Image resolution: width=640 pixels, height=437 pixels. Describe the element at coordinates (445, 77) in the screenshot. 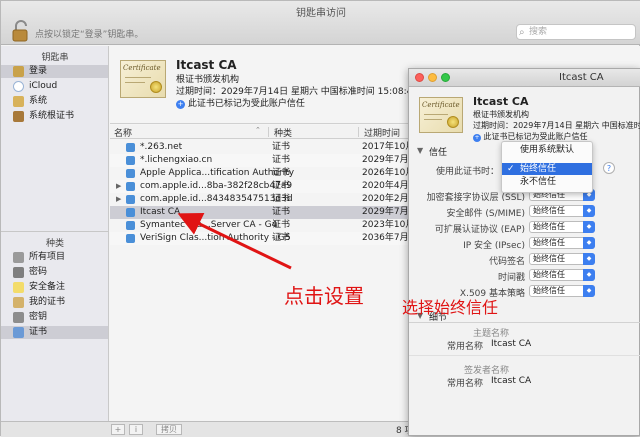

I see `zoom-icon` at that location.